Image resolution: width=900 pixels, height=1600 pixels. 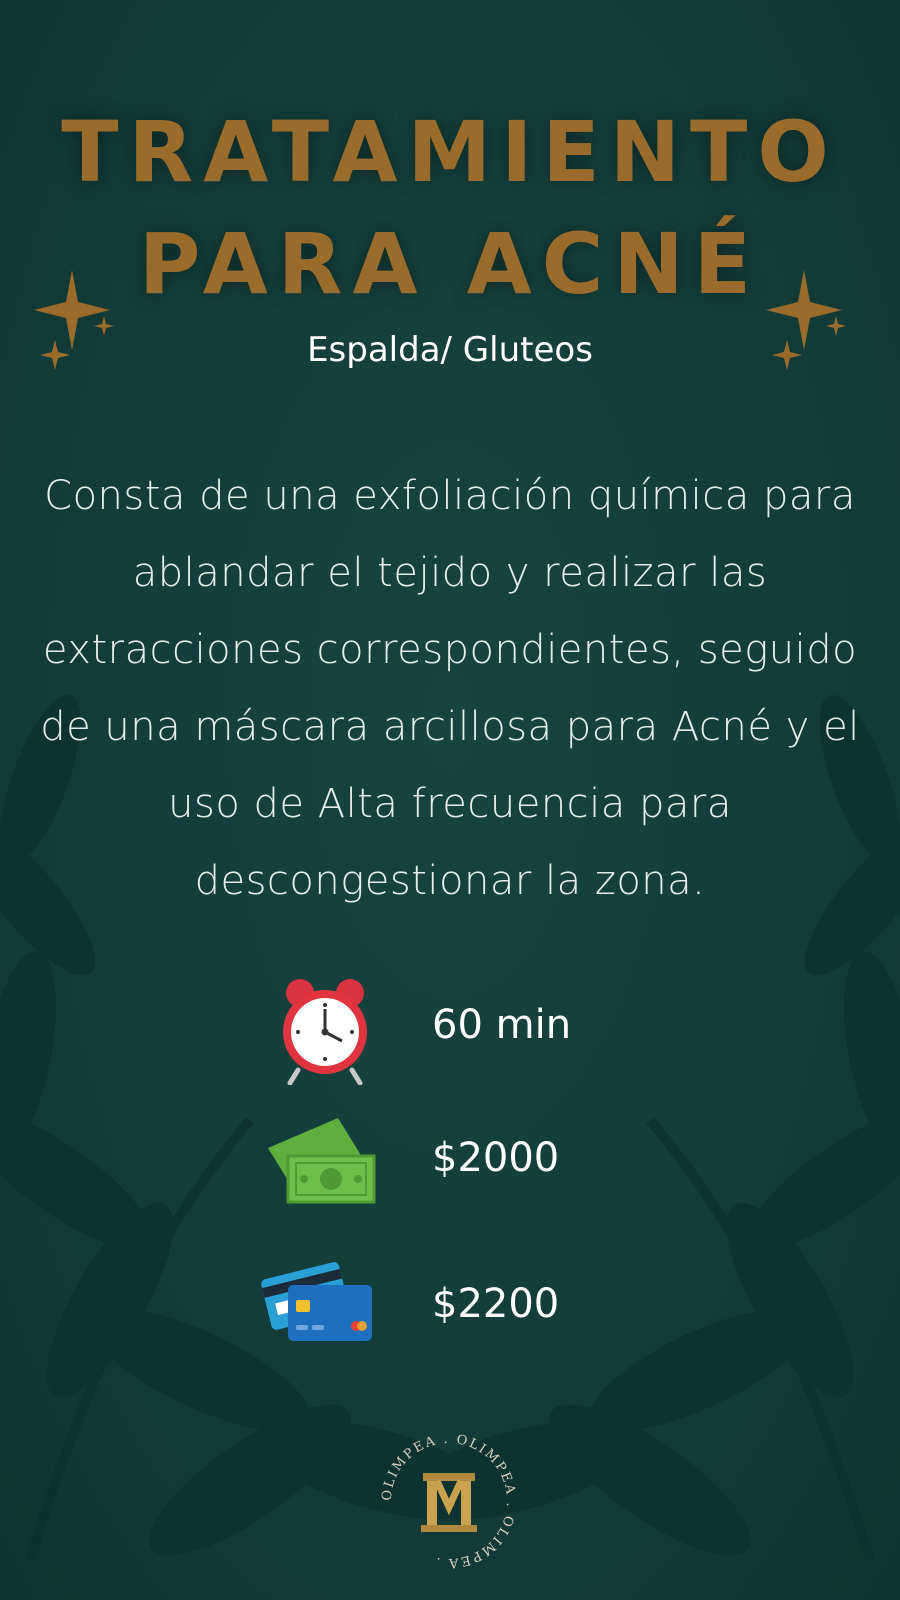 I want to click on olimpea-logo: OLIMPEA . OLIMPEA . OLIMPEA ., so click(x=448, y=1501).